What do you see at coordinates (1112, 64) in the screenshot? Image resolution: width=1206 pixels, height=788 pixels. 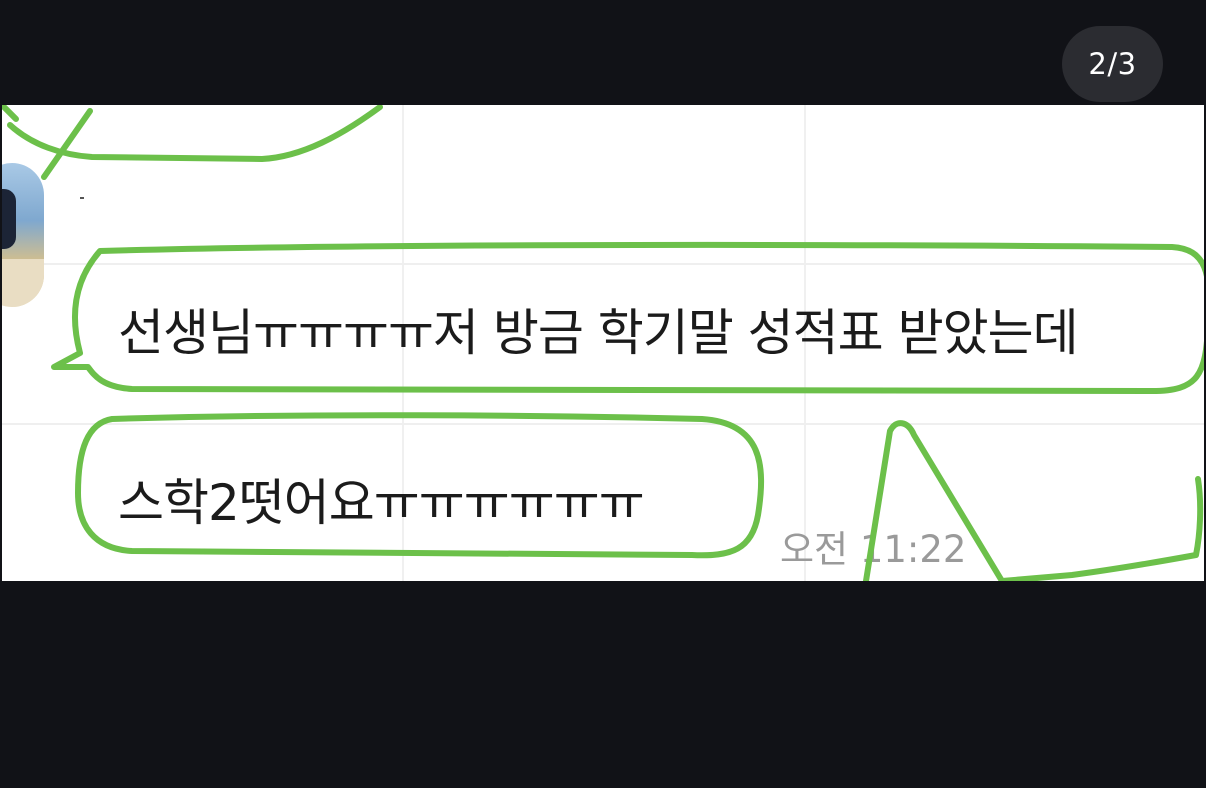 I see `page-counter: 2/3` at bounding box center [1112, 64].